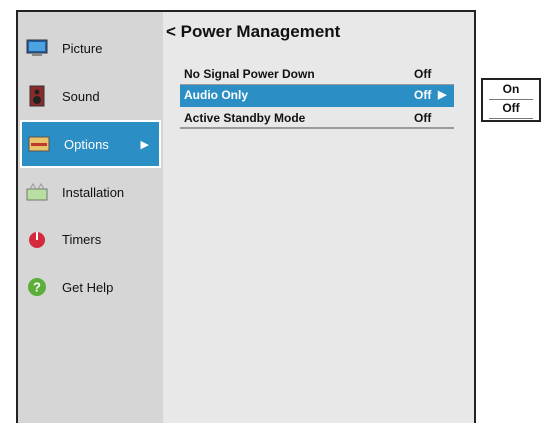 This screenshot has height=423, width=545. Describe the element at coordinates (37, 192) in the screenshot. I see `installation-icon` at that location.